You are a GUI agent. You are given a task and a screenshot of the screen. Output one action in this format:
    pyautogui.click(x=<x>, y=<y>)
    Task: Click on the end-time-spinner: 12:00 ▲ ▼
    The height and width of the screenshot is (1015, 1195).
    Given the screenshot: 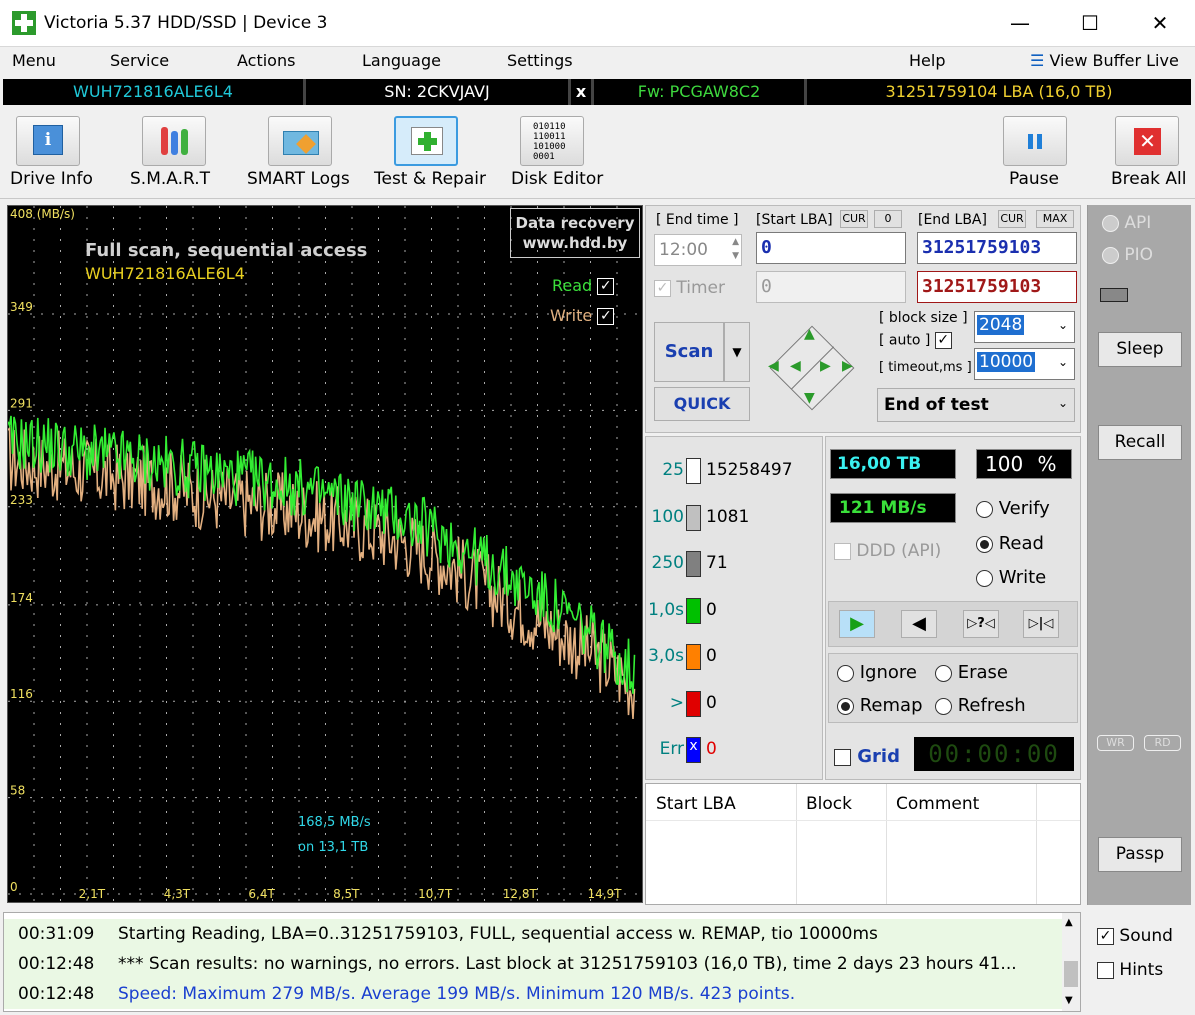 What is the action you would take?
    pyautogui.click(x=698, y=250)
    